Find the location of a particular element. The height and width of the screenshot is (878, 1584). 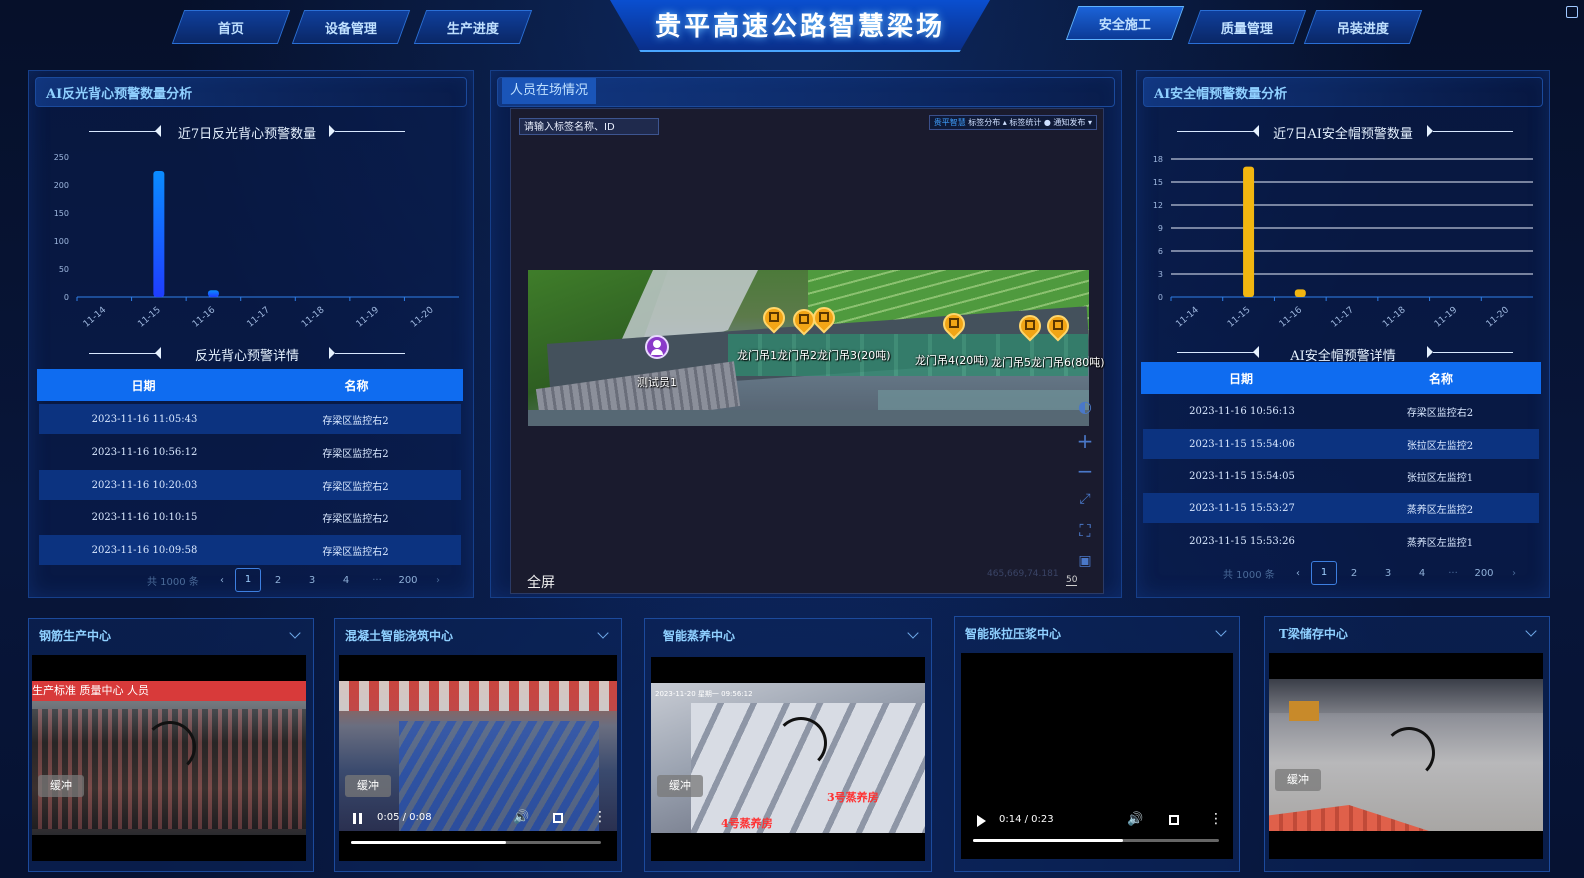

vest-table-header: 日期 名称 is located at coordinates (250, 385).